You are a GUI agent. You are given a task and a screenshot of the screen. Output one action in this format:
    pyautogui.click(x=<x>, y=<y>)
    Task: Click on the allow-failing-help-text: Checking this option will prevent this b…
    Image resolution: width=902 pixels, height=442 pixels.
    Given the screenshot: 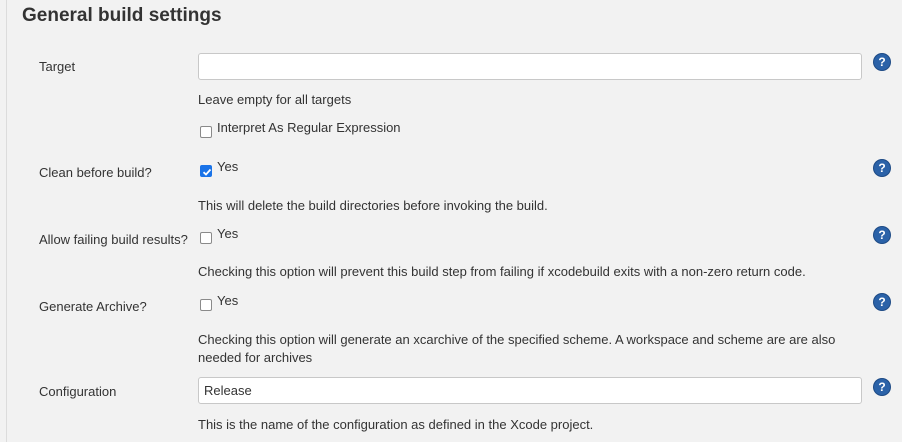 What is the action you would take?
    pyautogui.click(x=502, y=271)
    